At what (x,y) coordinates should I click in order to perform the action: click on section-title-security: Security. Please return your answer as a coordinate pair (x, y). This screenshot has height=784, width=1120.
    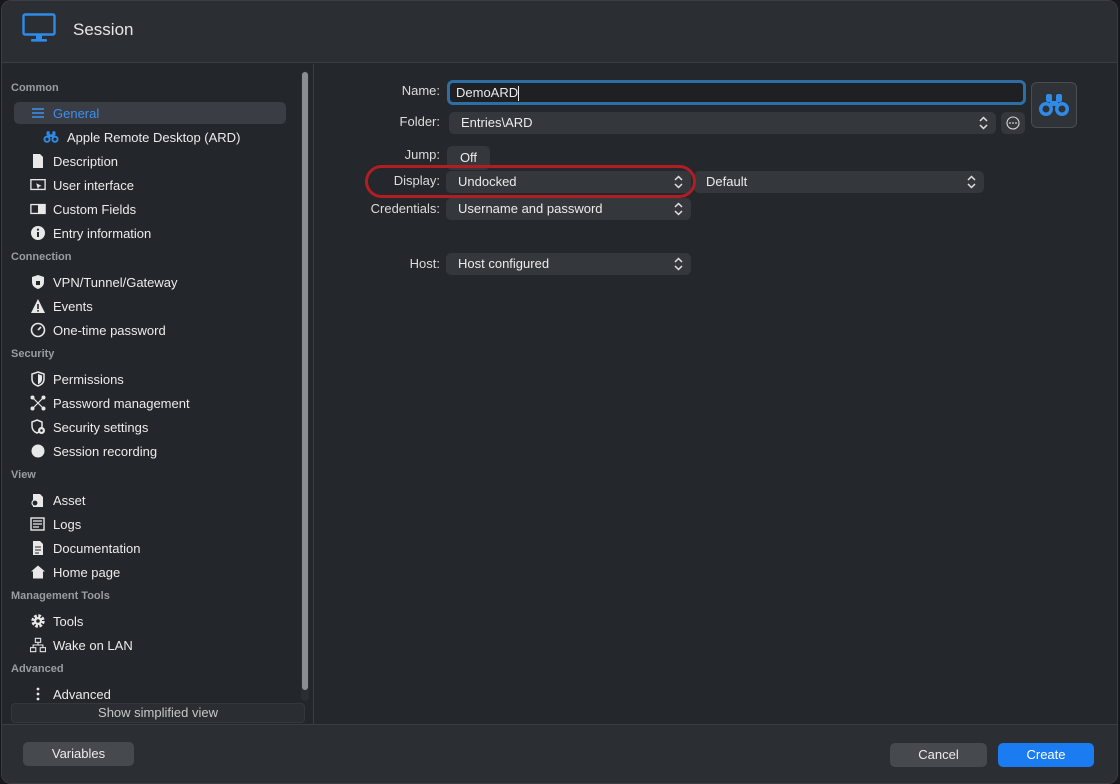
    Looking at the image, I should click on (33, 354).